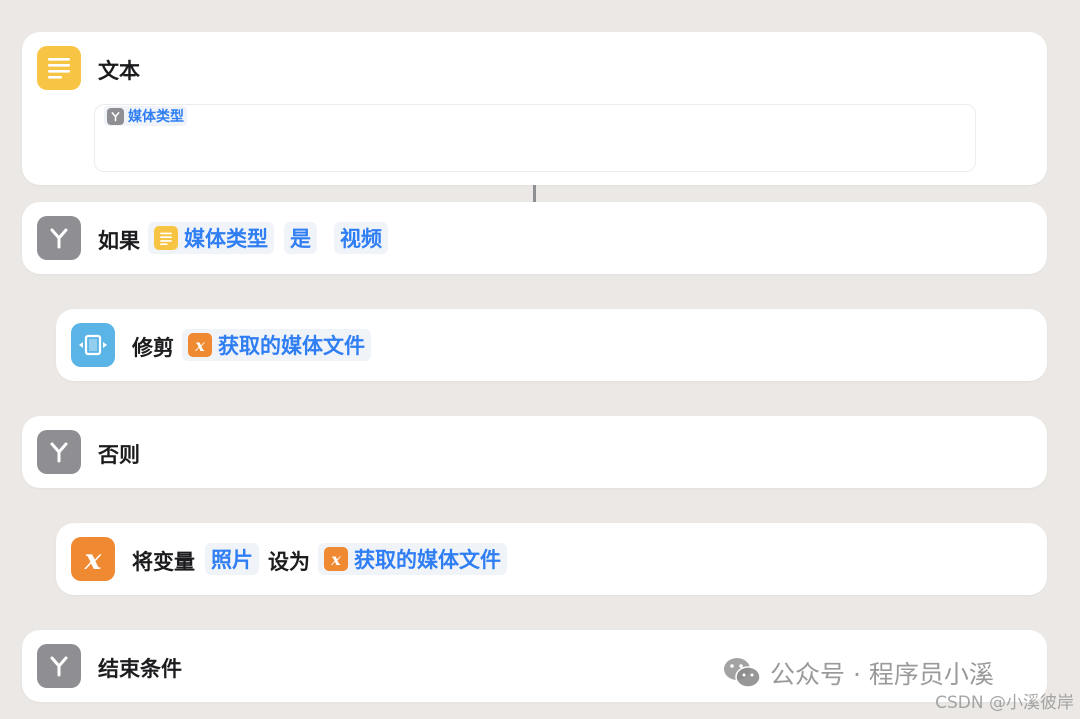 This screenshot has width=1080, height=719. Describe the element at coordinates (153, 348) in the screenshot. I see `action-title: 修剪` at that location.